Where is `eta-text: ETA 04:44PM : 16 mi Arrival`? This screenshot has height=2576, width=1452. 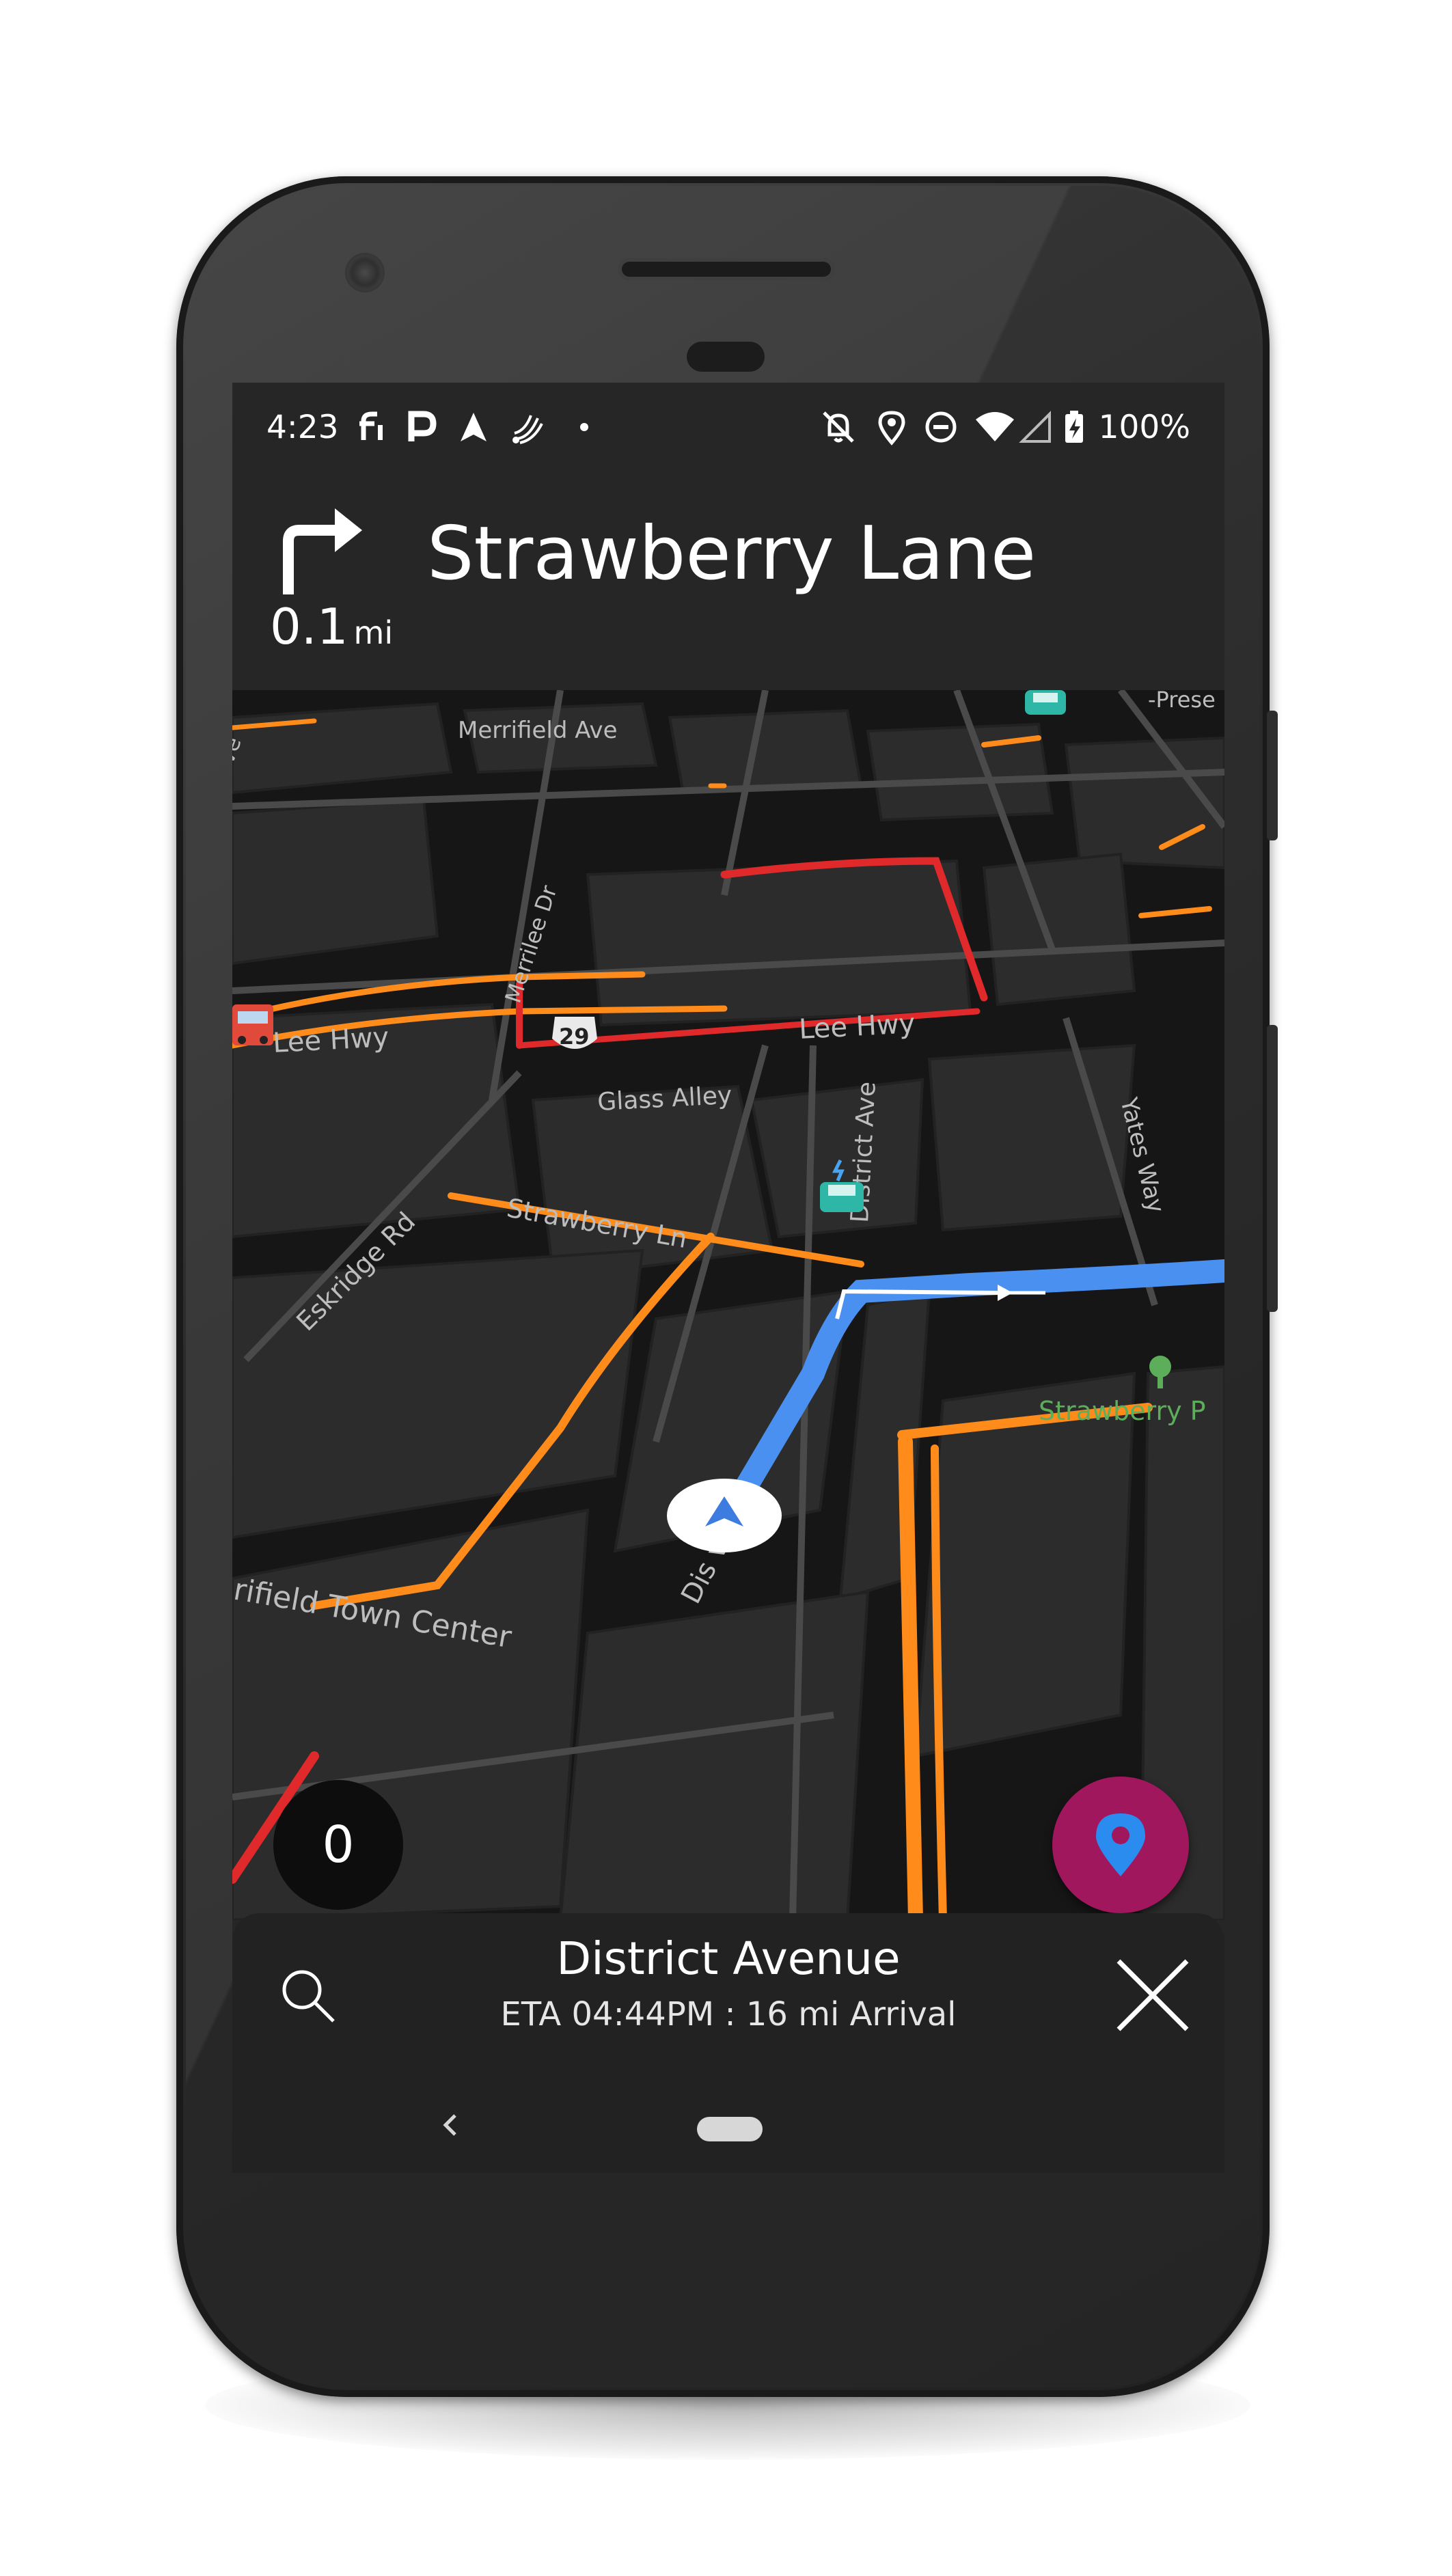 eta-text: ETA 04:44PM : 16 mi Arrival is located at coordinates (728, 2014).